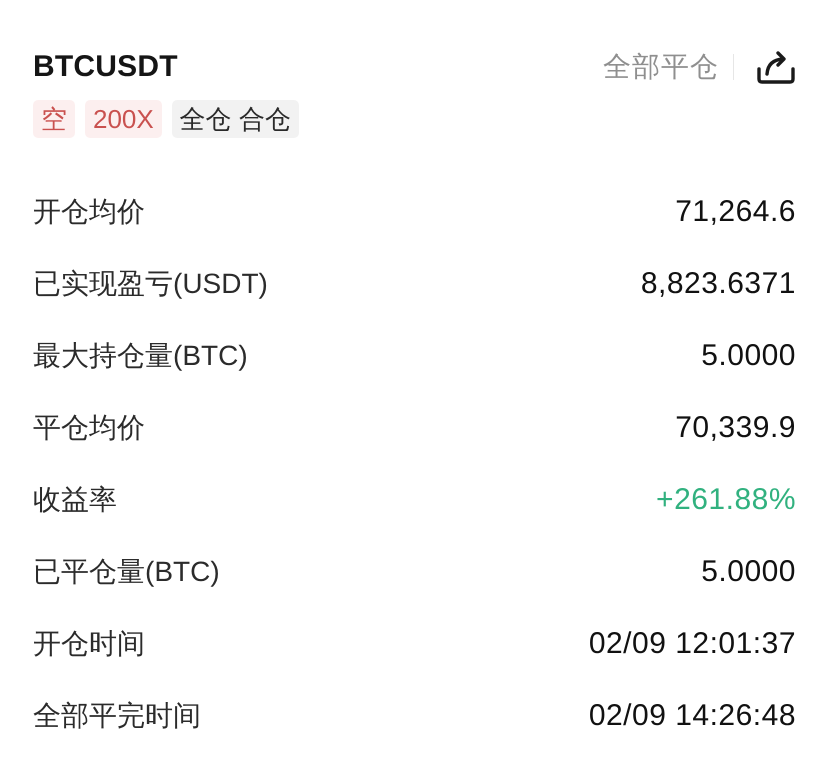 The height and width of the screenshot is (770, 828). I want to click on field-label: 开仓时间, so click(89, 644).